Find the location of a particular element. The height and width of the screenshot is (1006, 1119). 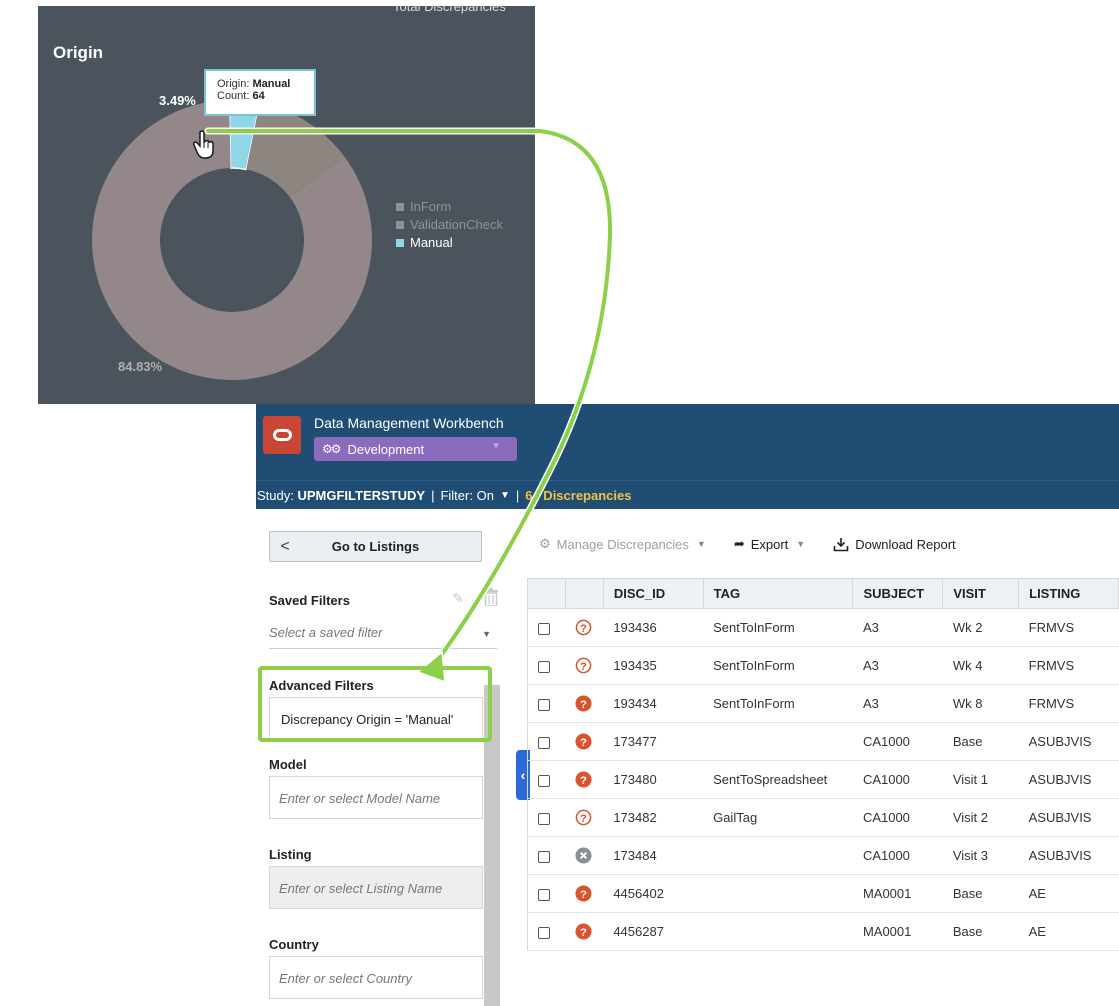

cell-tag: GailTag is located at coordinates (778, 817).